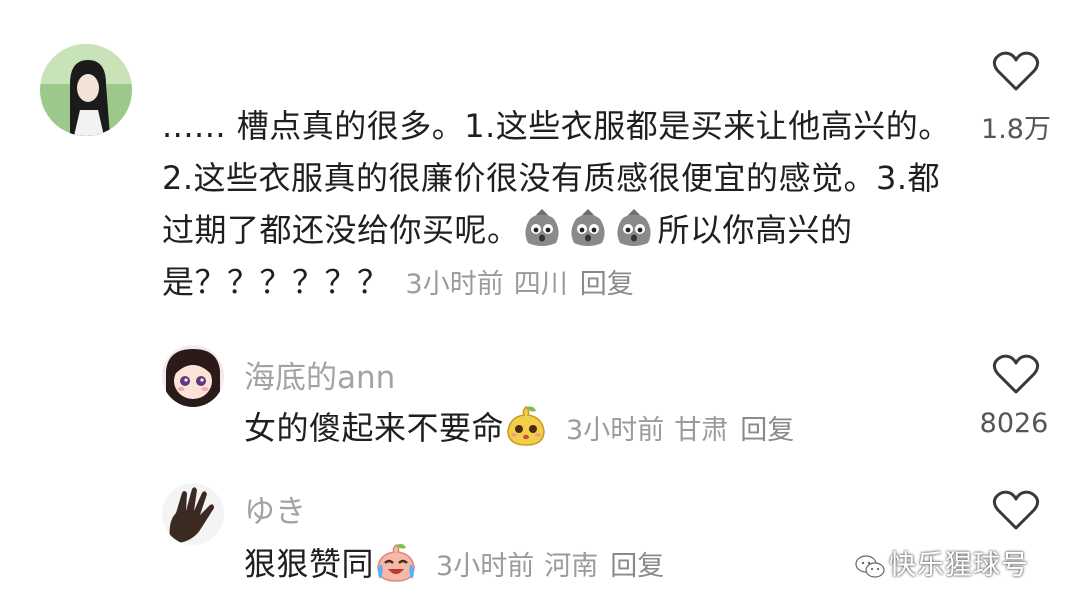 The width and height of the screenshot is (1080, 608). Describe the element at coordinates (870, 566) in the screenshot. I see `wechat-icon` at that location.